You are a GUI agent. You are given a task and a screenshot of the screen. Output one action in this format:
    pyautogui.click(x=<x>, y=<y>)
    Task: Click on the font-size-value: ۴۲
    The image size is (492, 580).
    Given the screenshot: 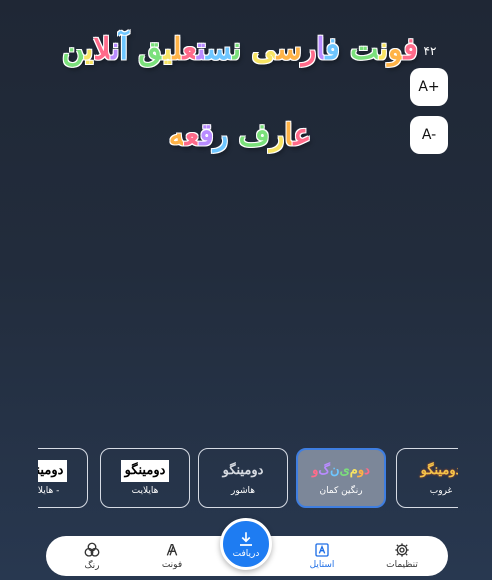 What is the action you would take?
    pyautogui.click(x=430, y=51)
    